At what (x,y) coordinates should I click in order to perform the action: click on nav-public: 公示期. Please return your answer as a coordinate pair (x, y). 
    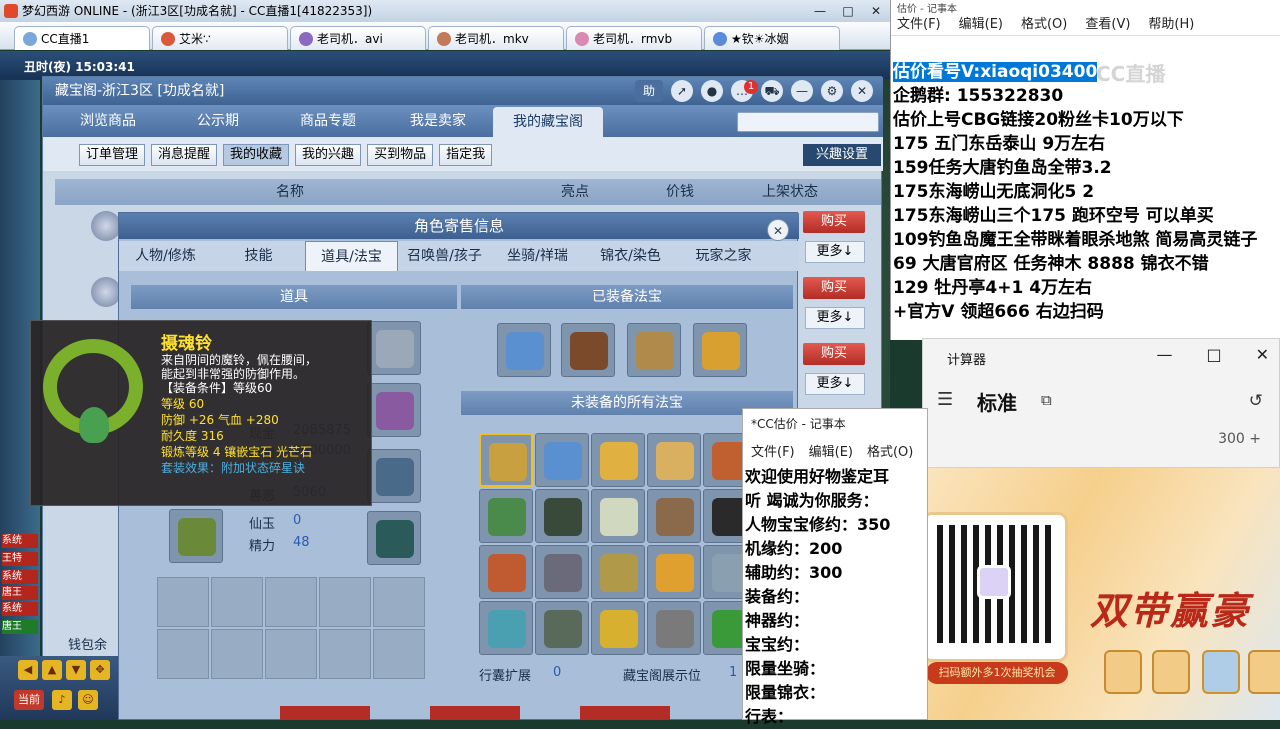
    Looking at the image, I should click on (218, 121).